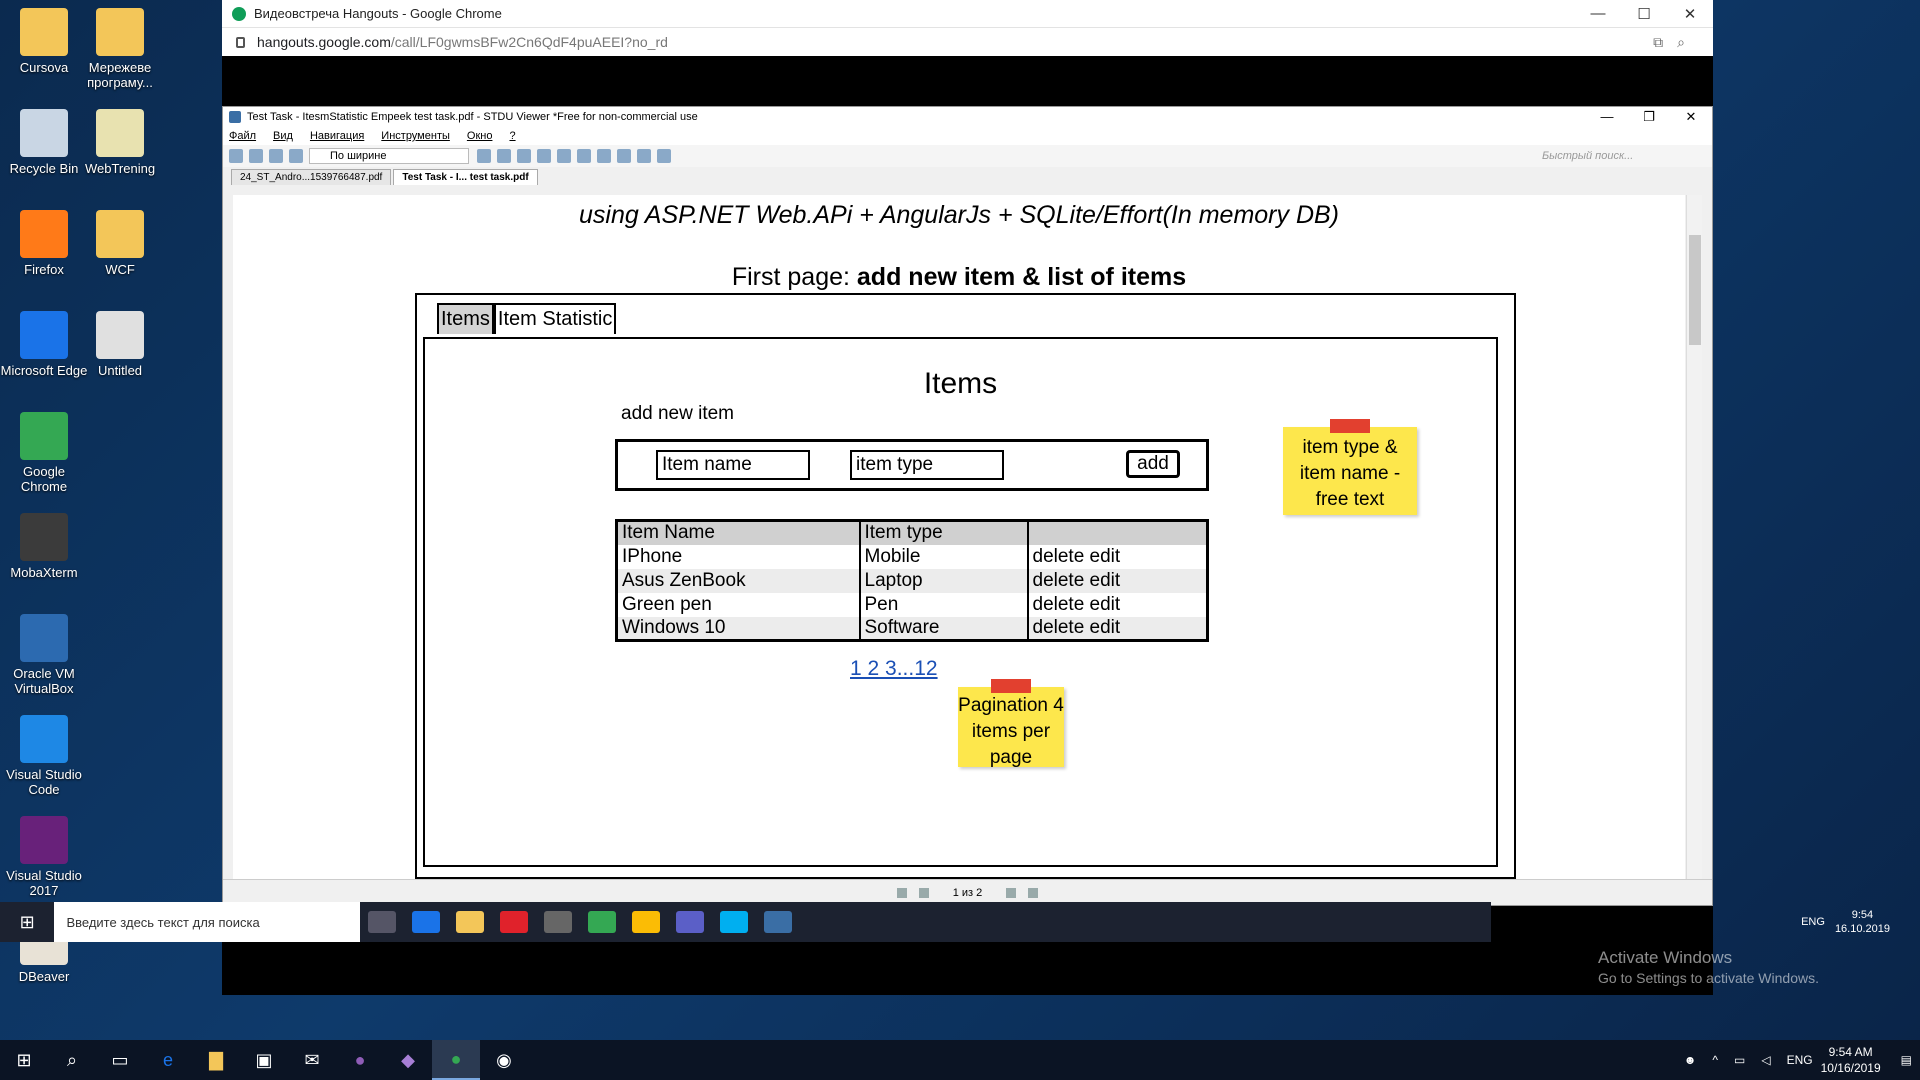 The width and height of the screenshot is (1920, 1080). Describe the element at coordinates (1644, 14) in the screenshot. I see `maximize-button: ☐` at that location.